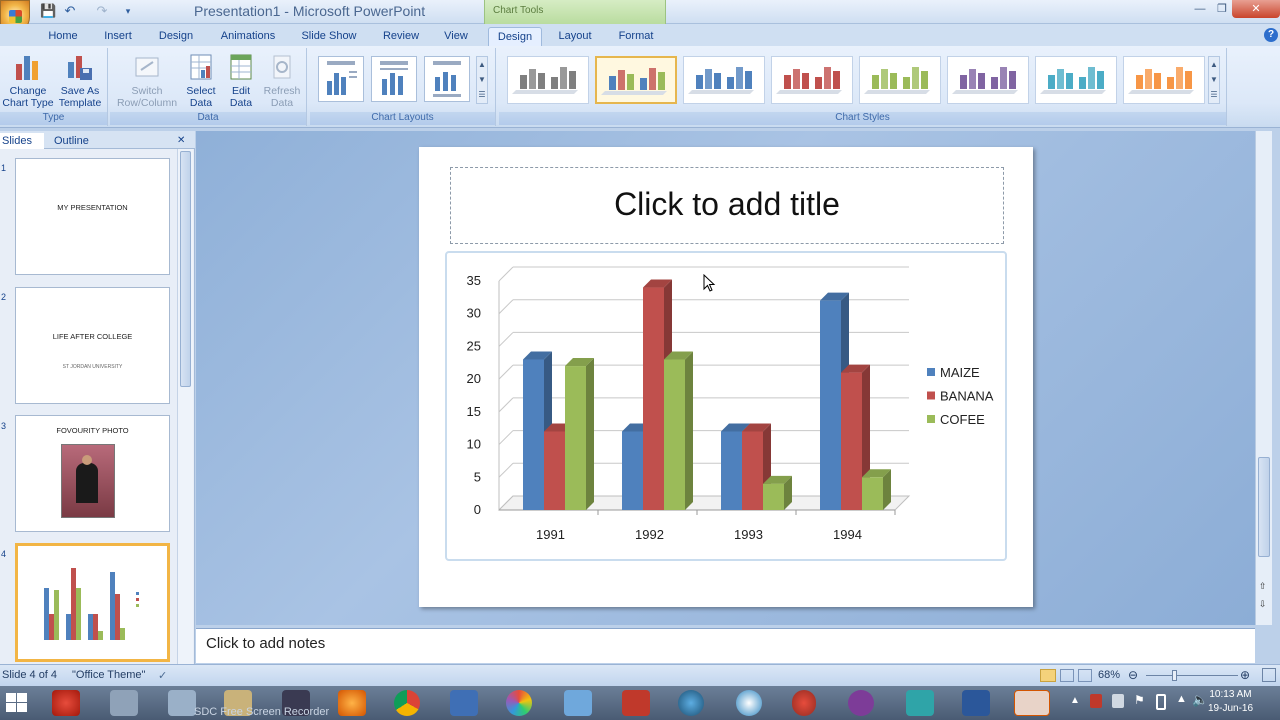 The image size is (1280, 720). What do you see at coordinates (1048, 675) in the screenshot?
I see `normal-view-icon` at bounding box center [1048, 675].